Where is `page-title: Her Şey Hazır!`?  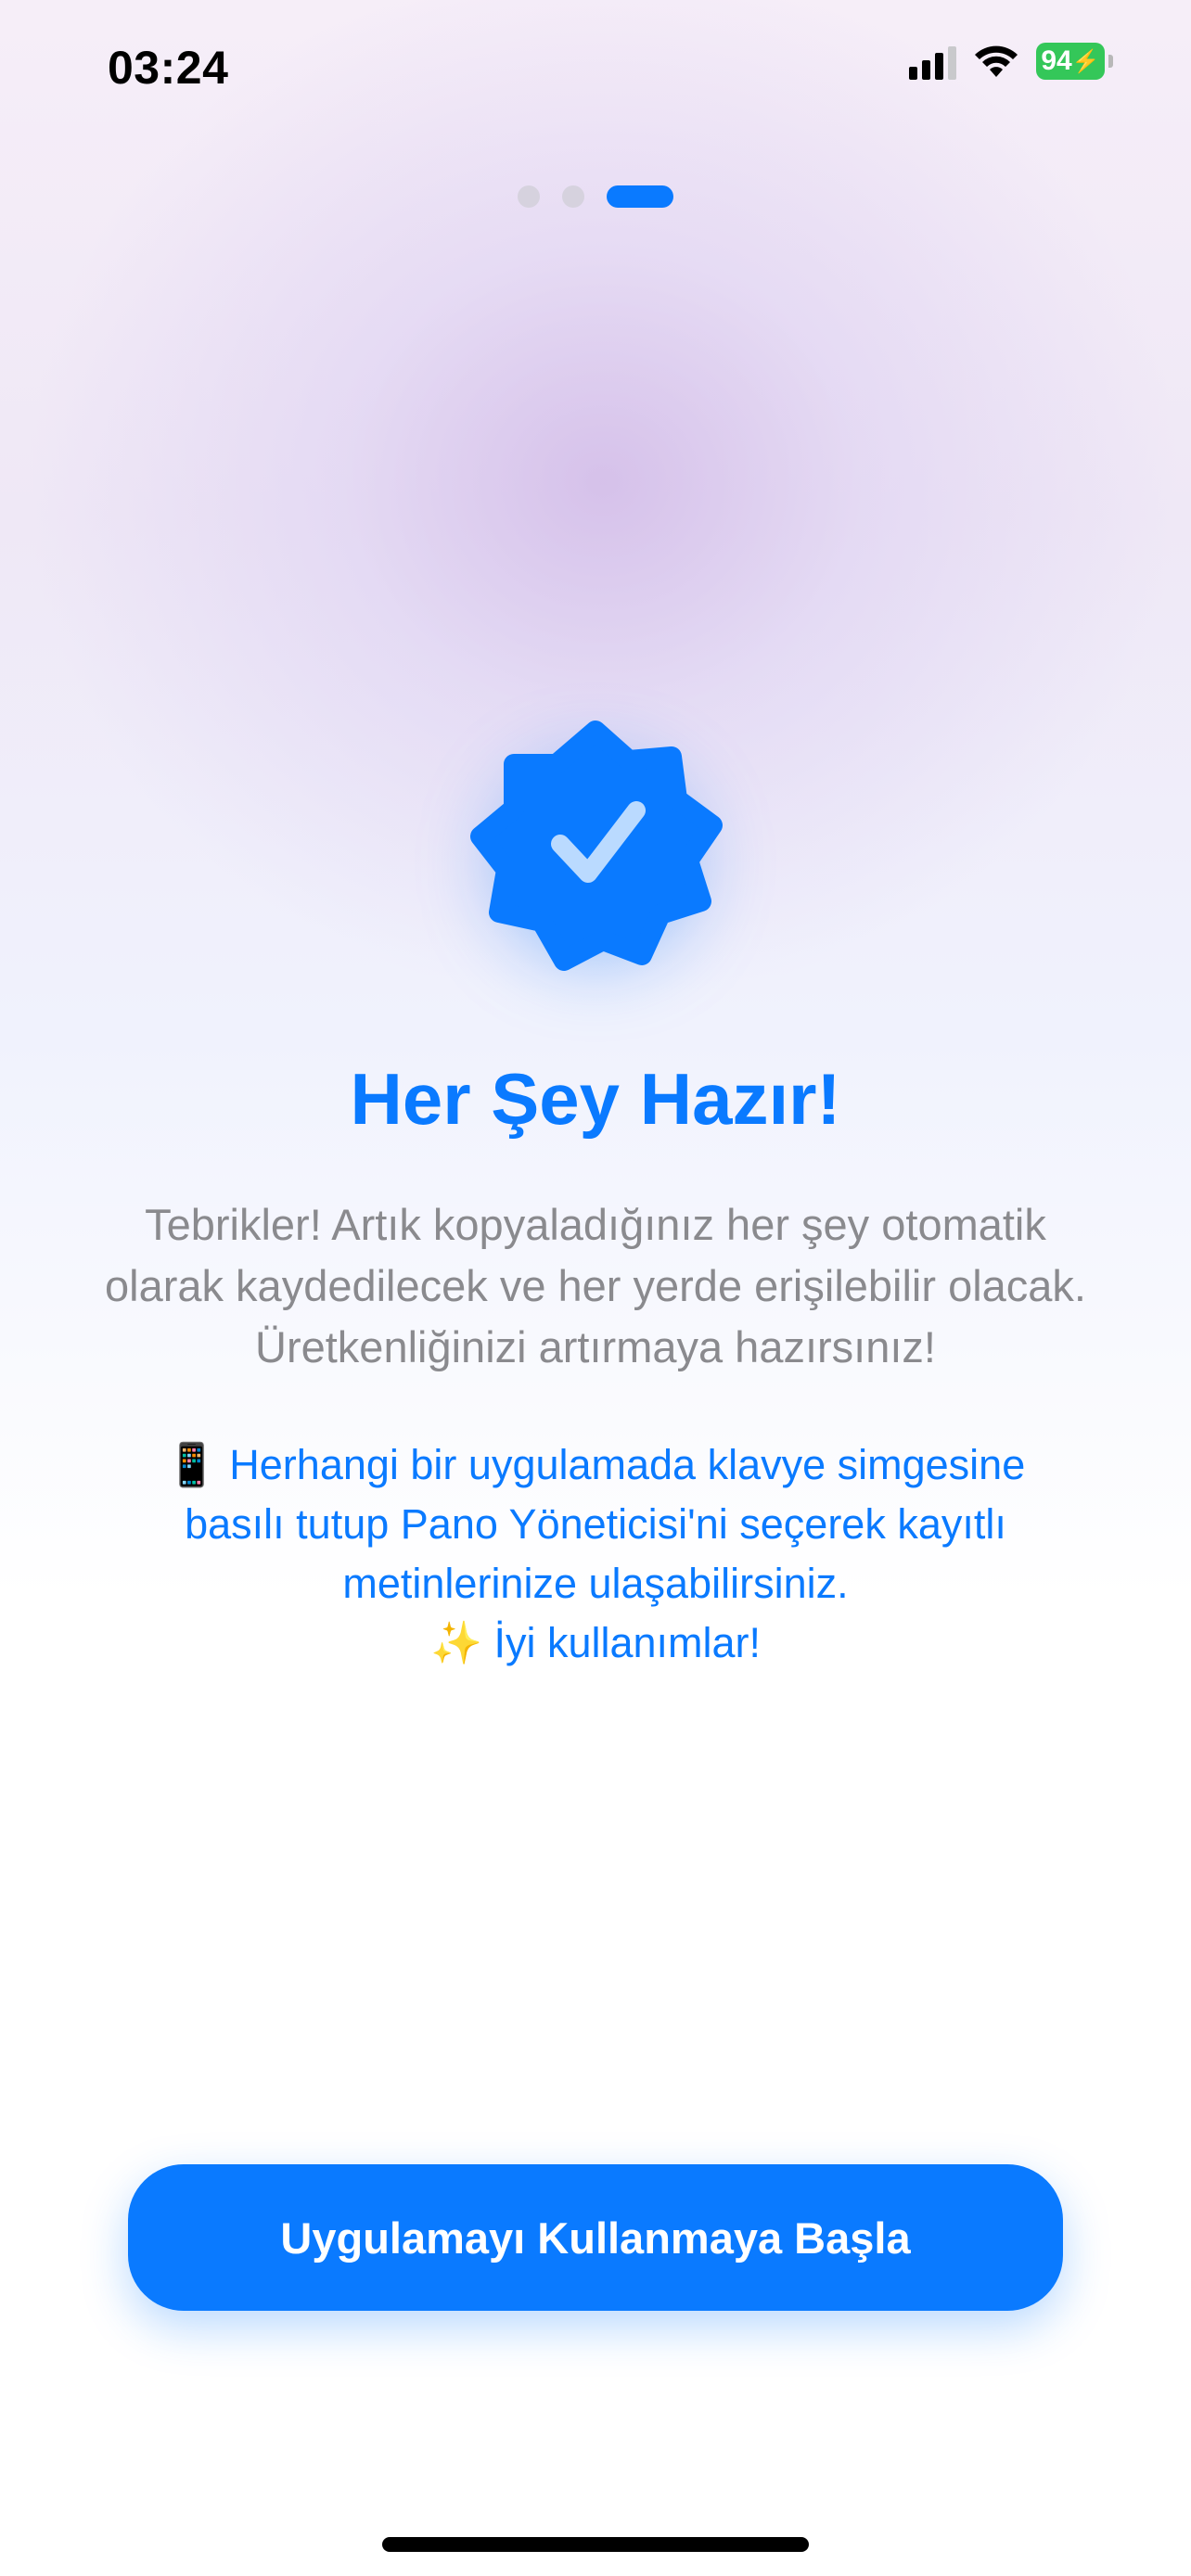 page-title: Her Şey Hazır! is located at coordinates (595, 1099).